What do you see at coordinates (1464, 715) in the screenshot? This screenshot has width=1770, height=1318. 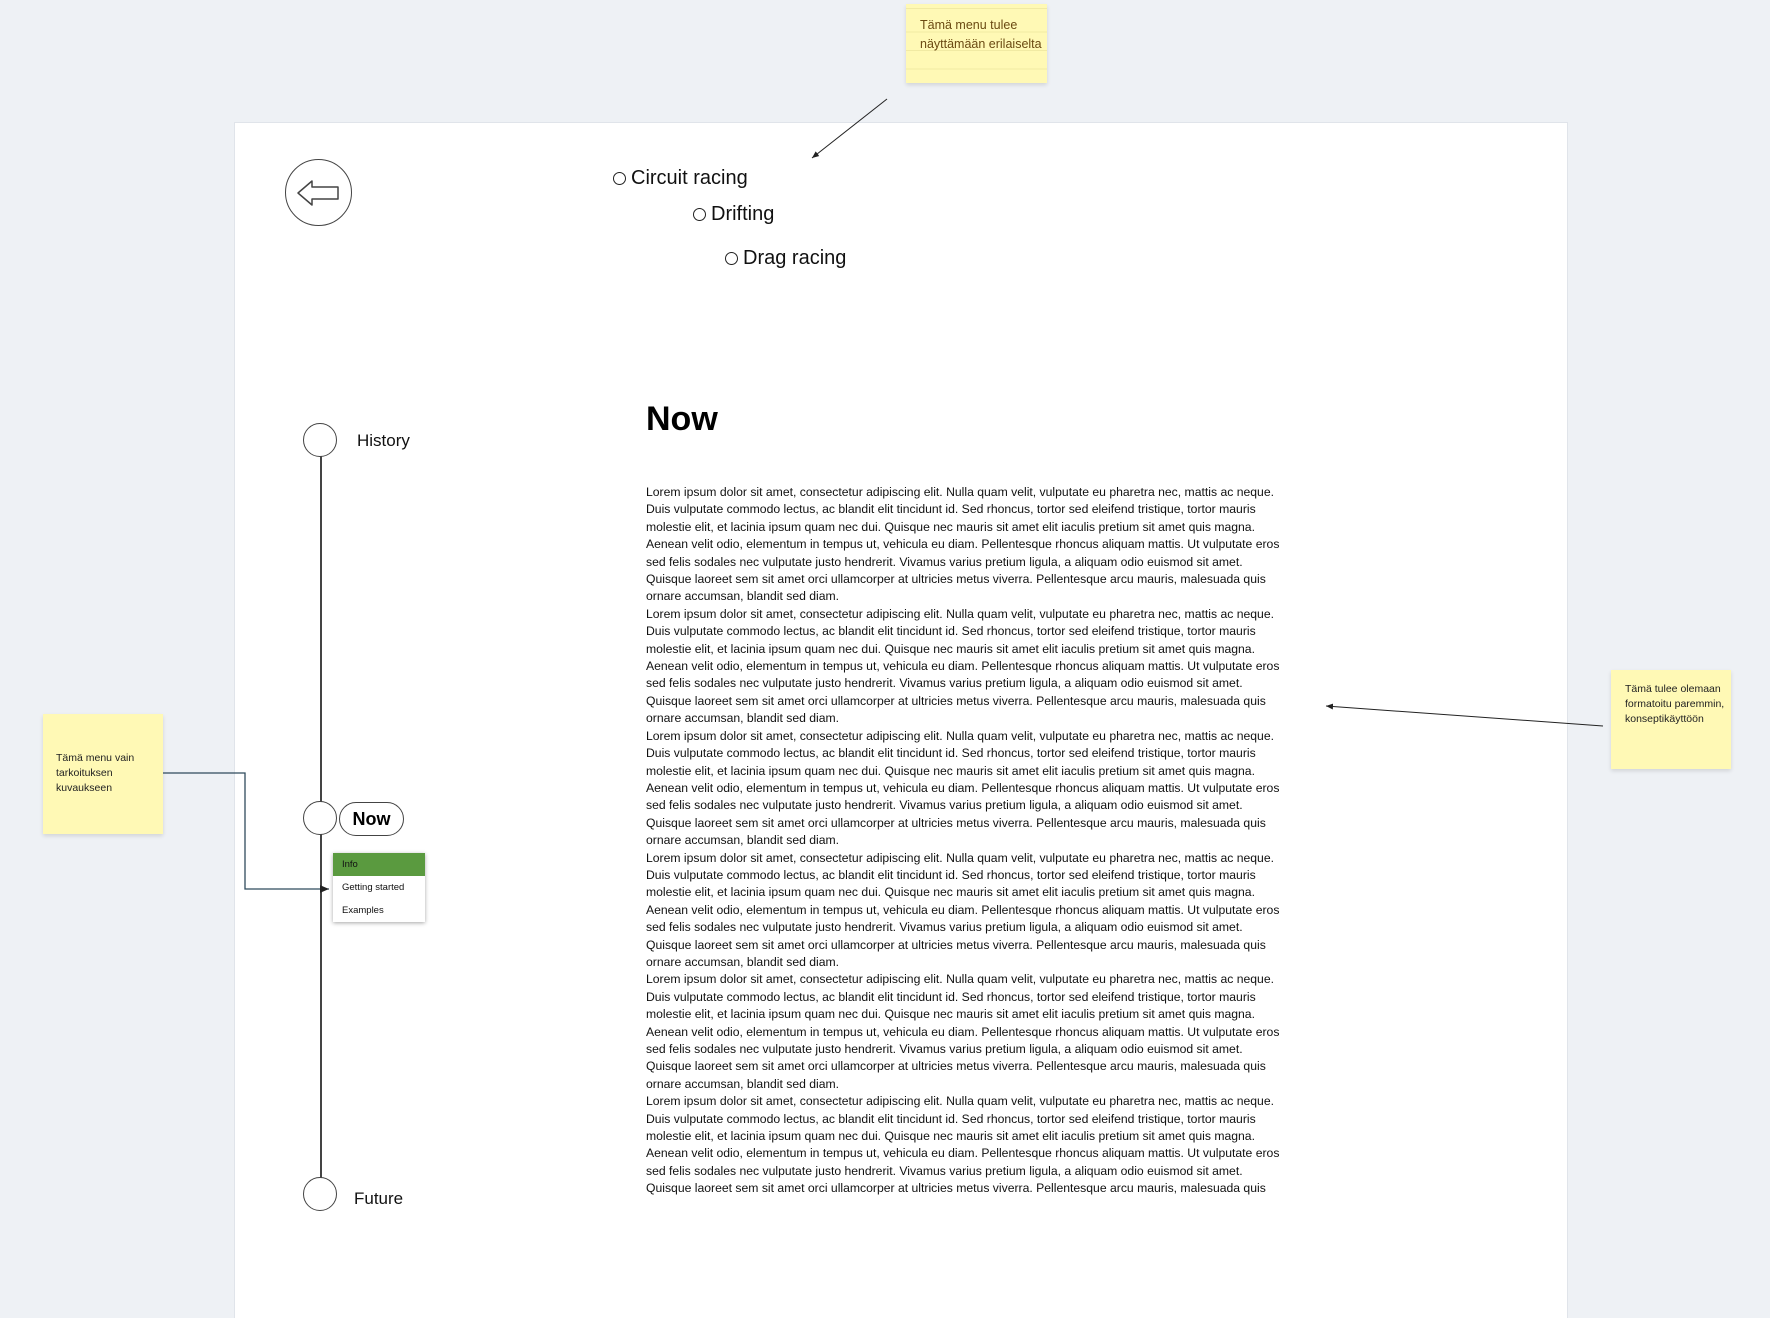 I see `arrow-right-note` at bounding box center [1464, 715].